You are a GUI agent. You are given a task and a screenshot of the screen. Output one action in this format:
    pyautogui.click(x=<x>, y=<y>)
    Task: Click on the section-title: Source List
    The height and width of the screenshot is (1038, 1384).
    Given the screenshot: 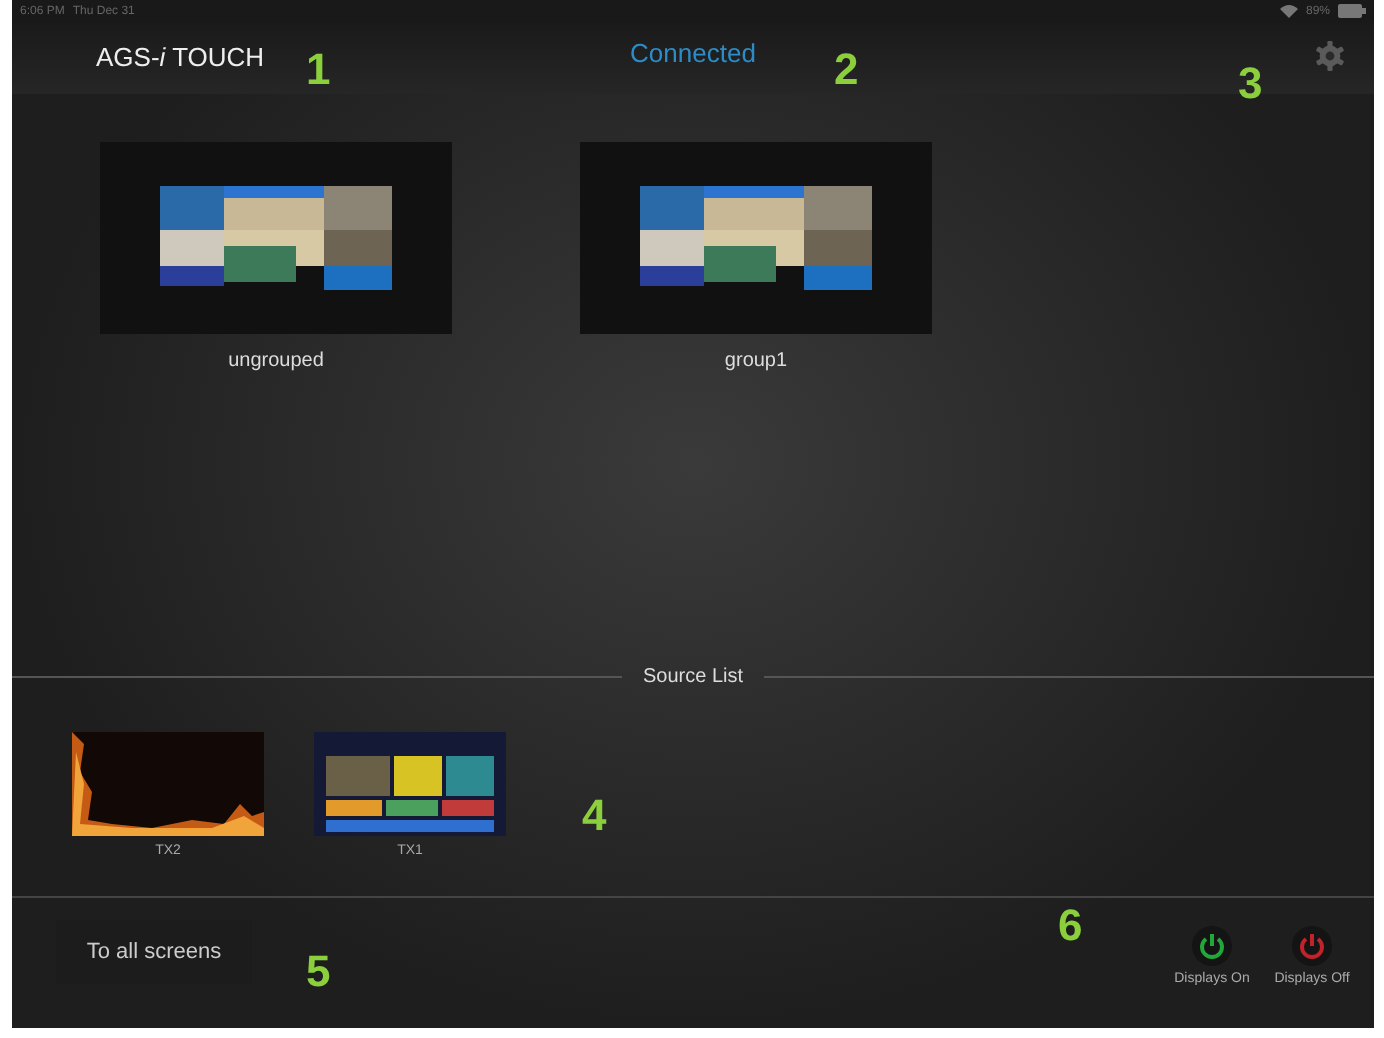 What is the action you would take?
    pyautogui.click(x=693, y=677)
    